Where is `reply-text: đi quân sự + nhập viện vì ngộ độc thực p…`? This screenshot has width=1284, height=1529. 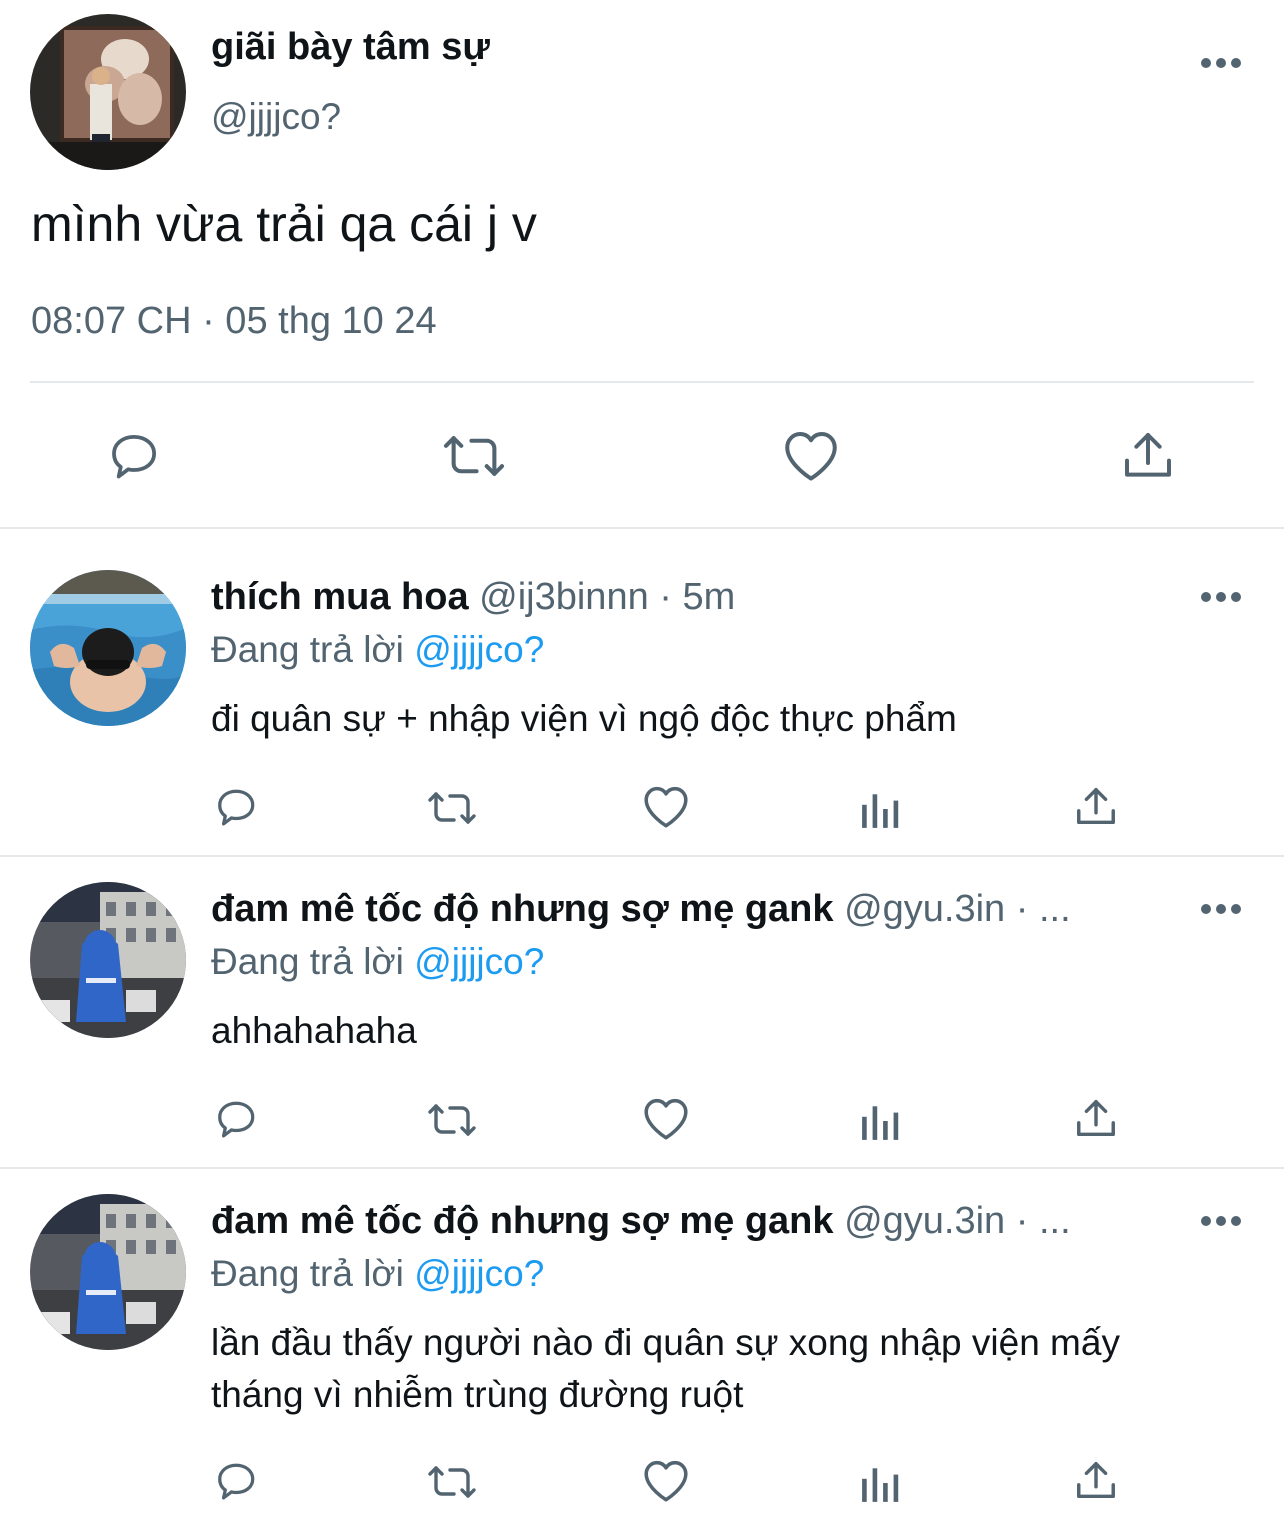
reply-text: đi quân sự + nhập viện vì ngộ độc thực p… is located at coordinates (584, 718).